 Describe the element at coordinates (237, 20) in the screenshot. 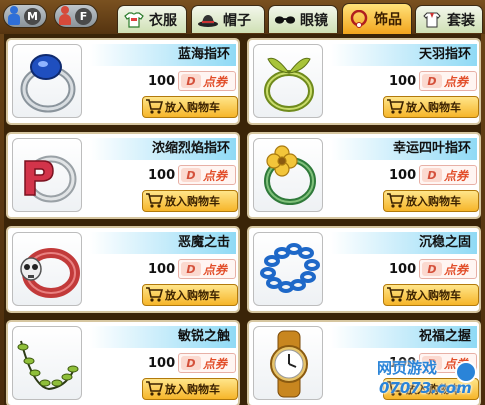

I see `tab-label: 帽子` at that location.